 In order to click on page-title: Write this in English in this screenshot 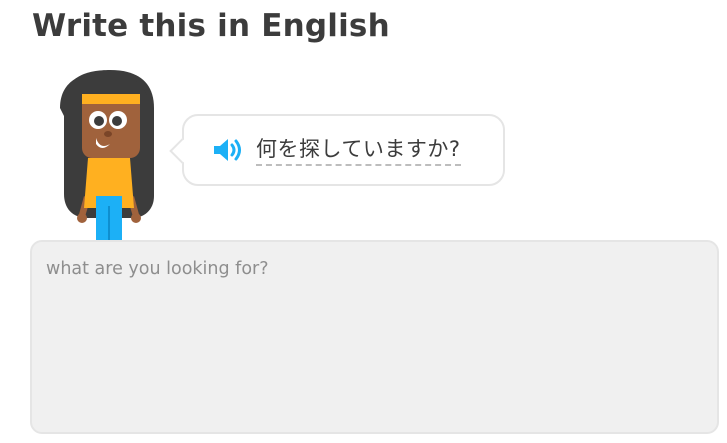, I will do `click(211, 26)`.